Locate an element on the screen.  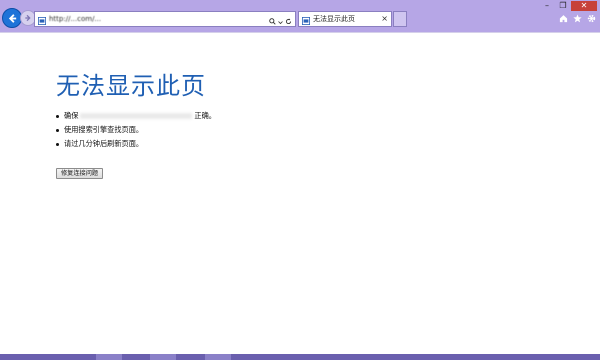
home-icon is located at coordinates (563, 18).